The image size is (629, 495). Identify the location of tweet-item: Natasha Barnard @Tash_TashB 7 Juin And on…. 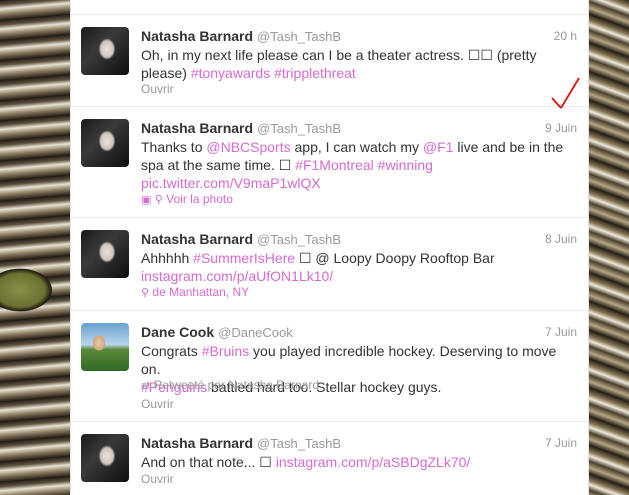
(329, 458).